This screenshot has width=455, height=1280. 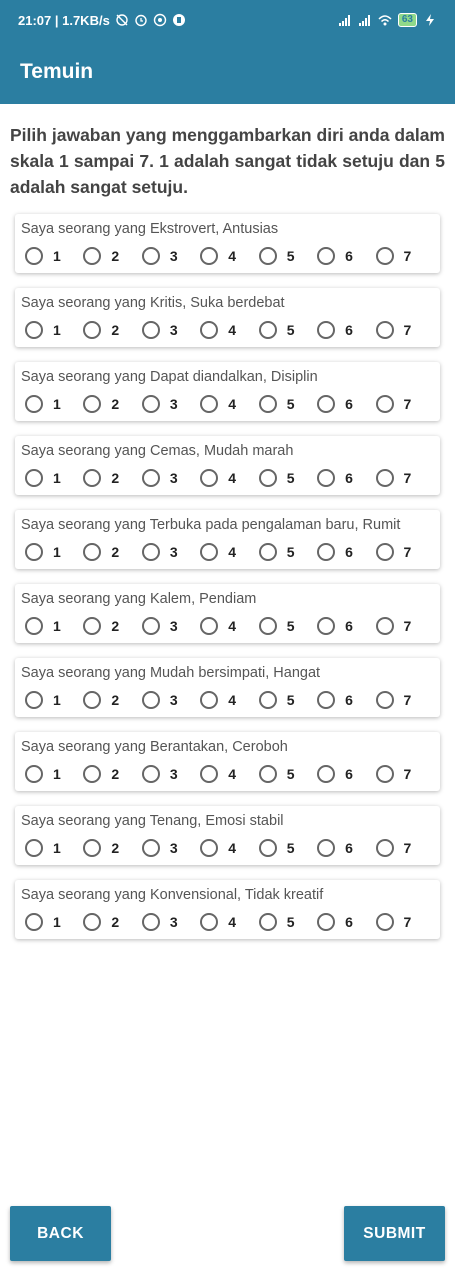 What do you see at coordinates (60, 1233) in the screenshot?
I see `back-button: BACK` at bounding box center [60, 1233].